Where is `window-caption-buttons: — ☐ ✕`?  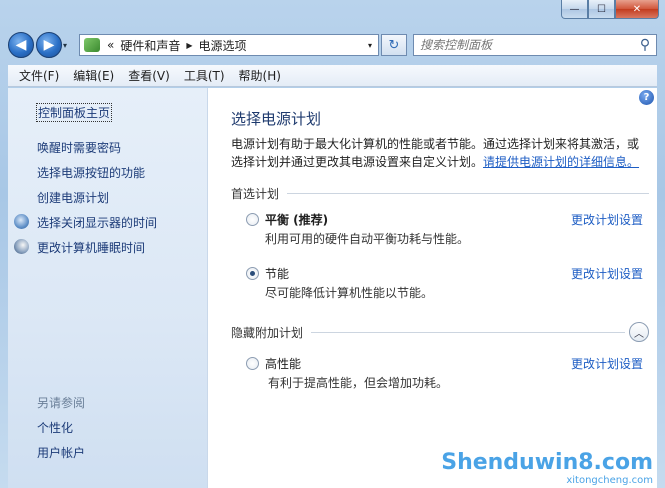
window-caption-buttons: — ☐ ✕ is located at coordinates (610, 9).